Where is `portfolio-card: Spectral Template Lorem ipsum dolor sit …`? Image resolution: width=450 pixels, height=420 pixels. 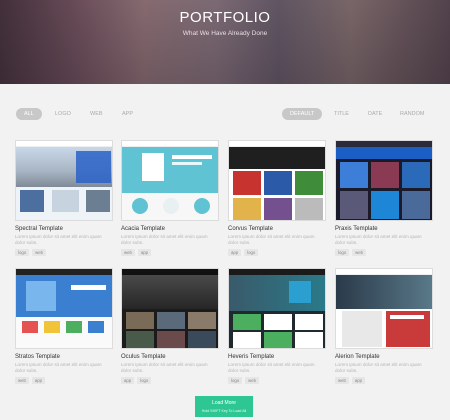 portfolio-card: Spectral Template Lorem ipsum dolor sit … is located at coordinates (64, 198).